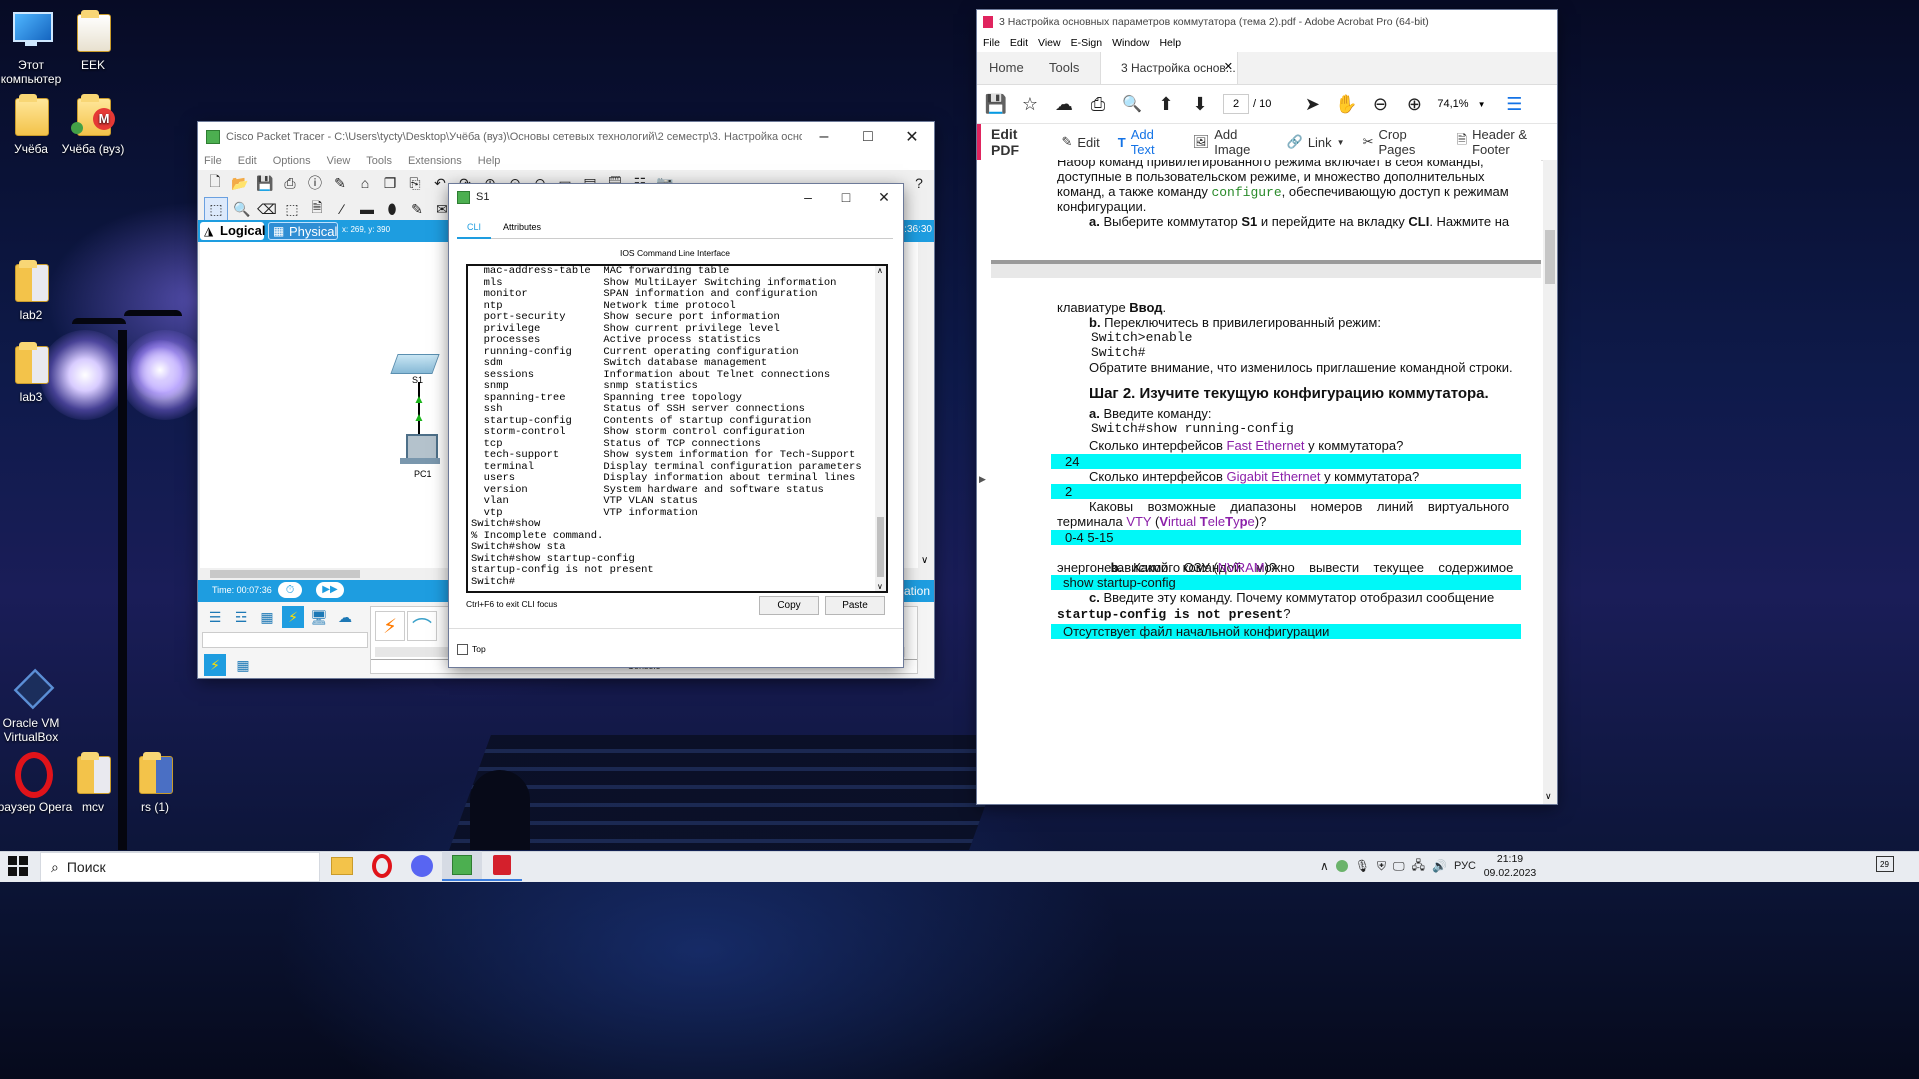  Describe the element at coordinates (285, 640) in the screenshot. I see `palette-search-field` at that location.